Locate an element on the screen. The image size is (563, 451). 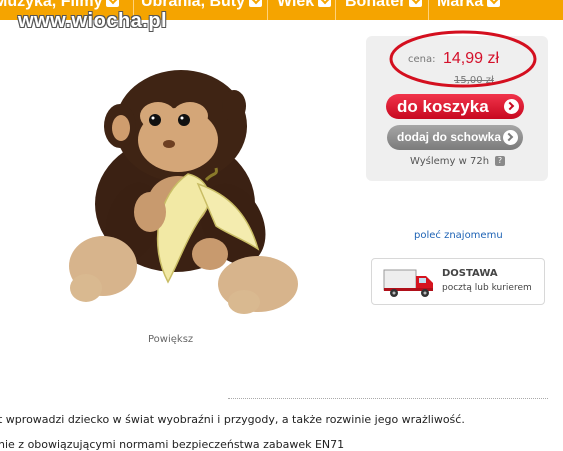
add-to-cart-button: do koszyka is located at coordinates (455, 106).